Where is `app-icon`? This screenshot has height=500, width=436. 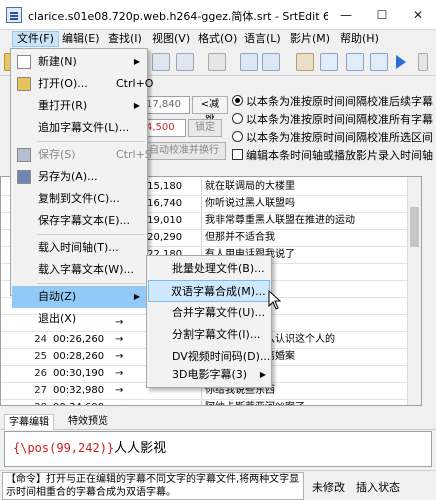 app-icon is located at coordinates (14, 15).